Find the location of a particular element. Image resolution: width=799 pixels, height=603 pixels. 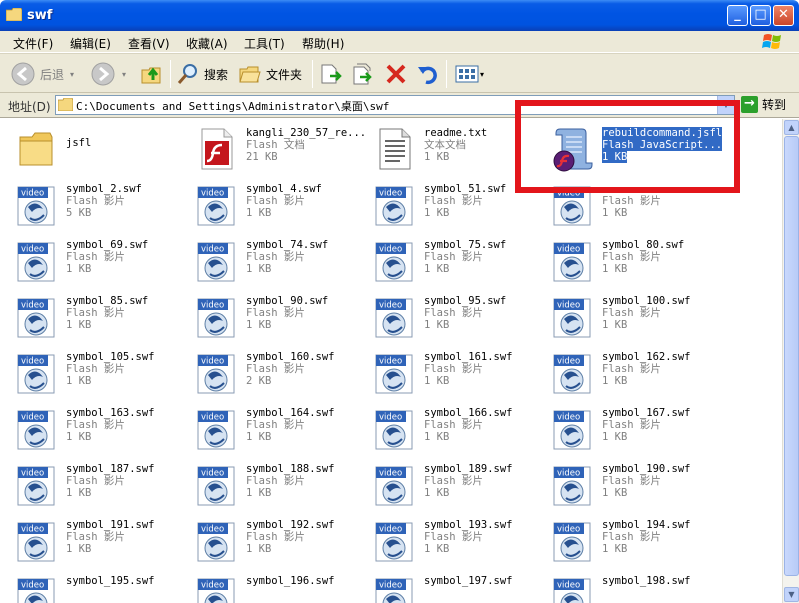

file-item: video symbol_2.swf Flash 影片 5 KB is located at coordinates (93, 205).